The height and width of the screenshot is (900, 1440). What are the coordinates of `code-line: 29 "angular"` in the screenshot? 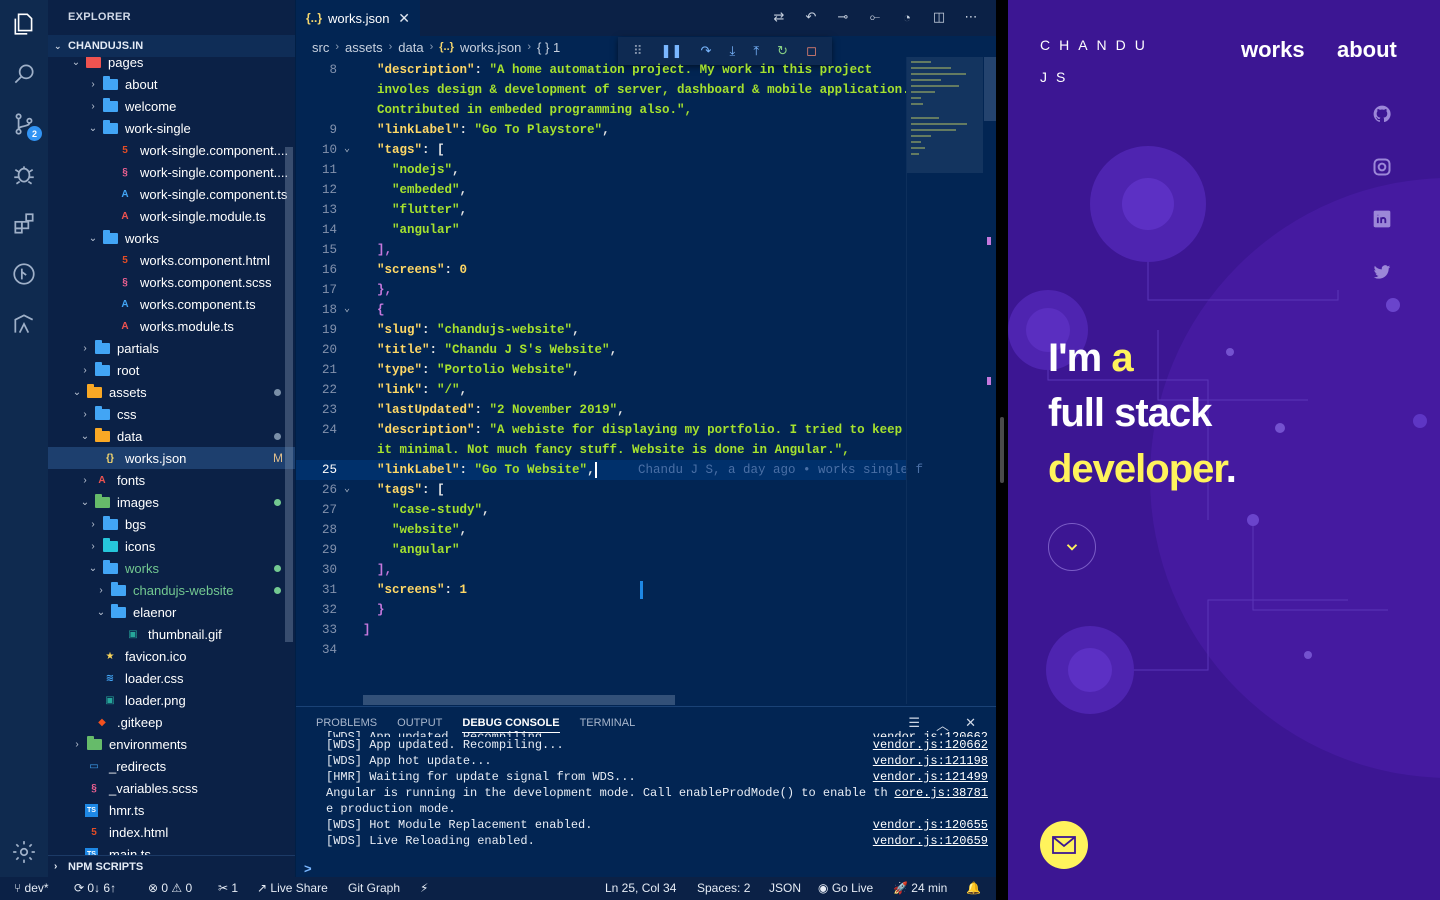 It's located at (601, 550).